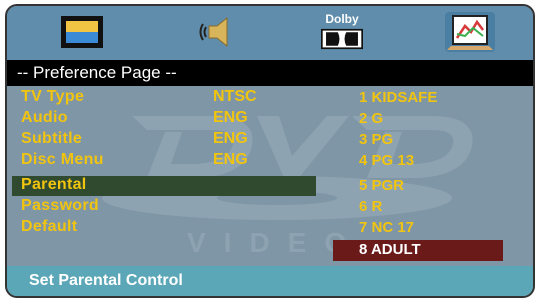  I want to click on rating-option-6: 6 R, so click(370, 206).